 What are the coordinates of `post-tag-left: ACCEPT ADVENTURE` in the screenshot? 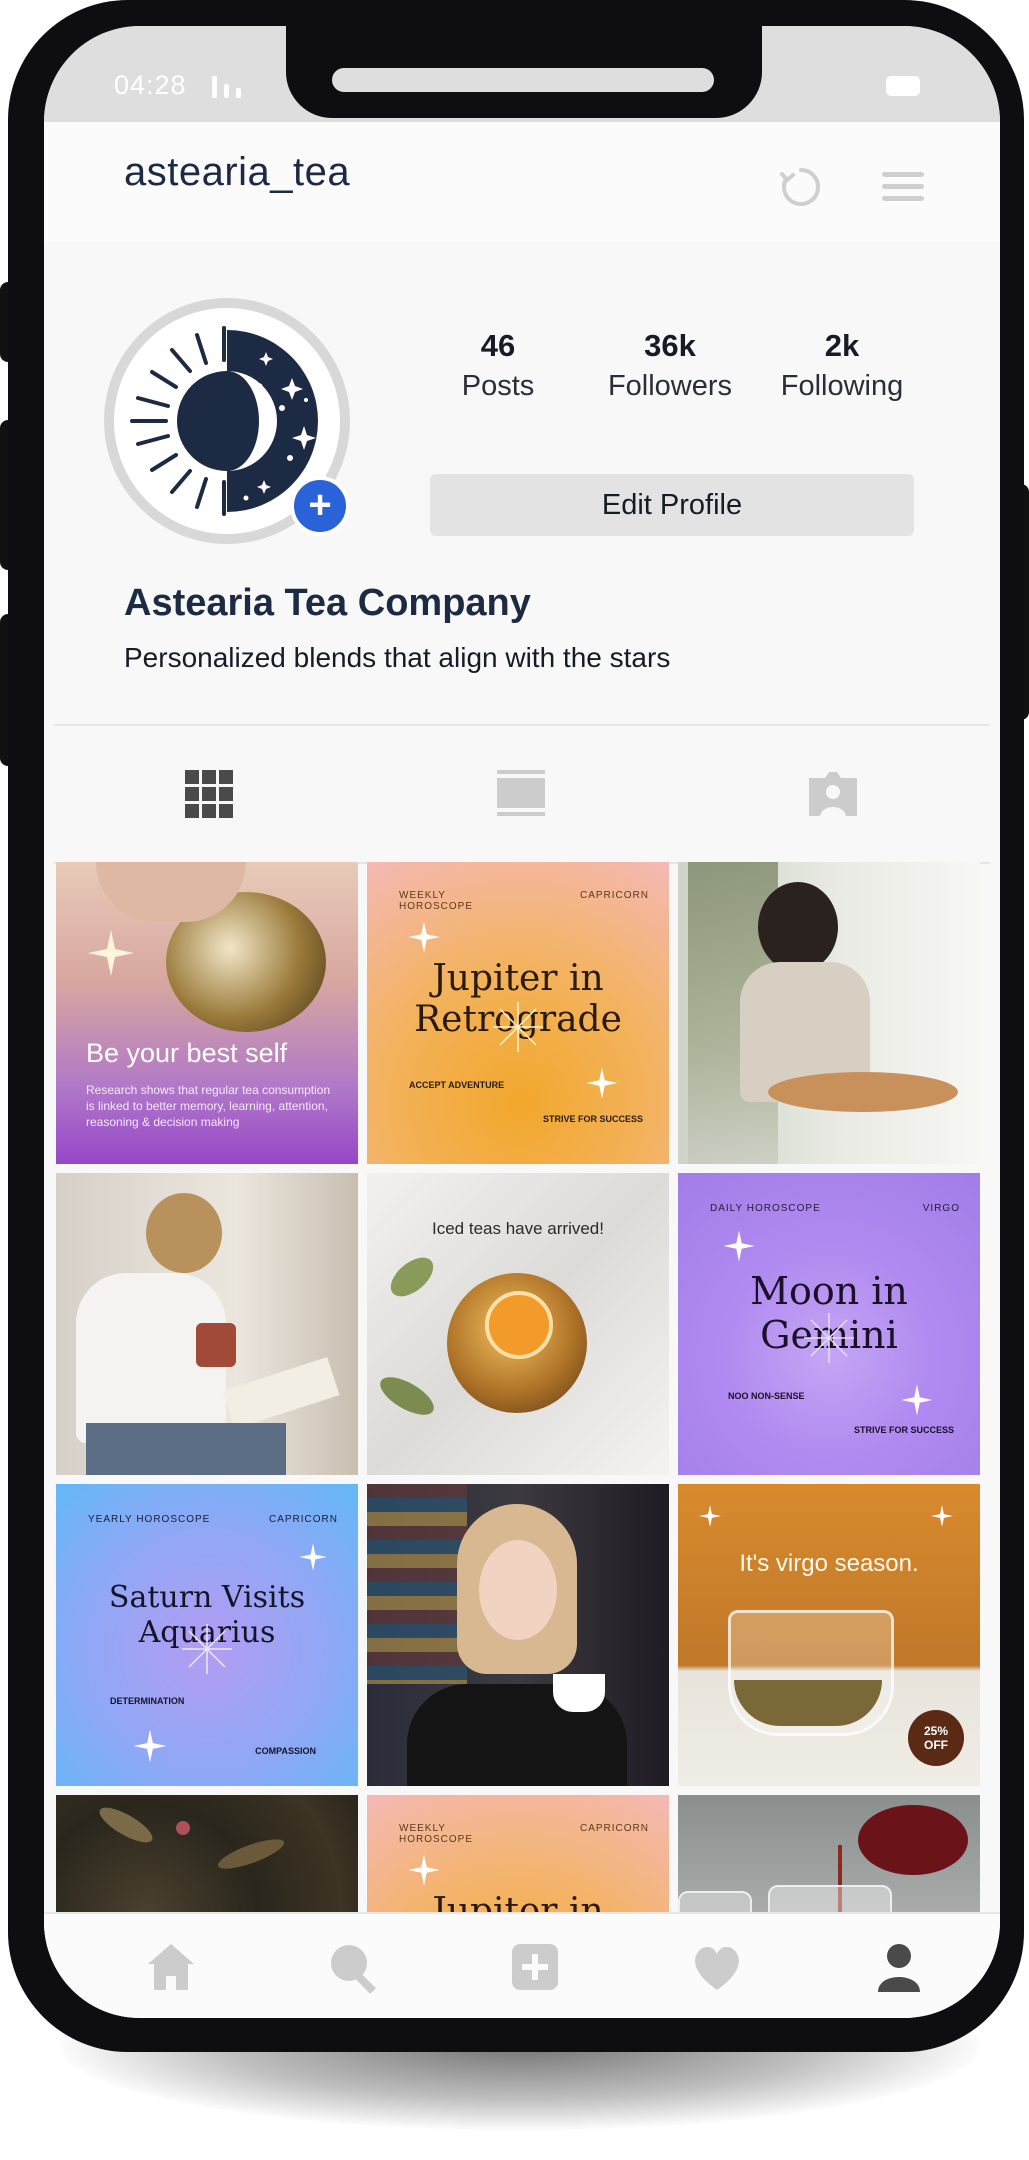 It's located at (457, 1085).